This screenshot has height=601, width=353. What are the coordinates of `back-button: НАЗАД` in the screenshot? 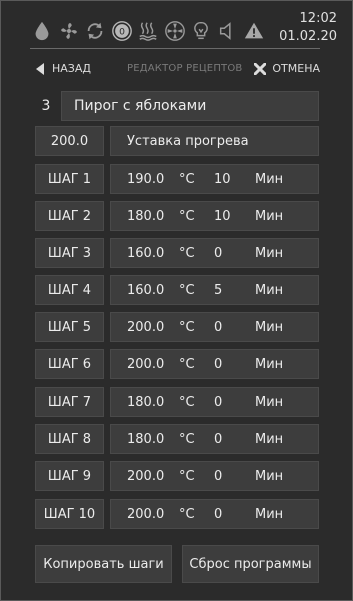 It's located at (63, 68).